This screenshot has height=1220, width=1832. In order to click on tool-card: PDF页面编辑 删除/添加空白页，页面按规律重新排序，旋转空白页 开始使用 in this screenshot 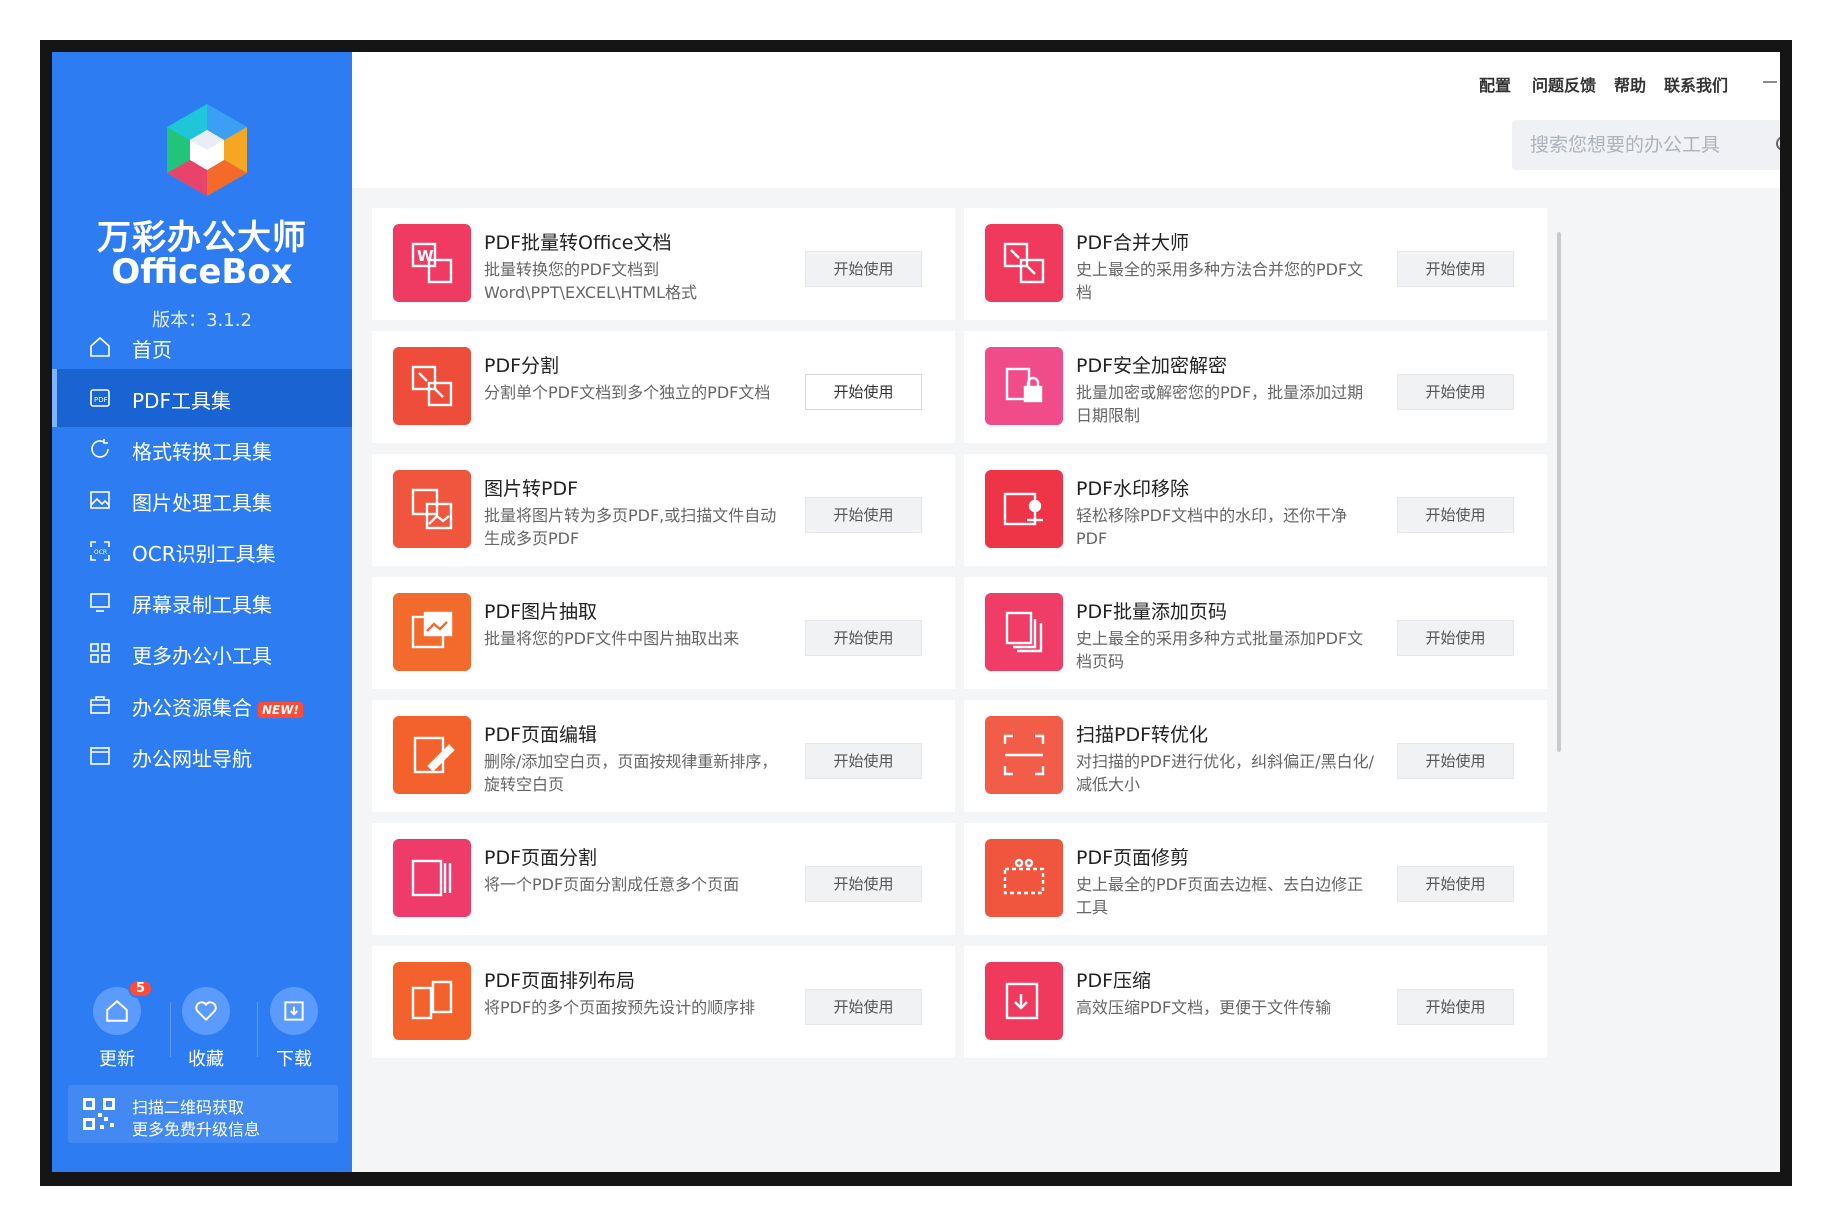, I will do `click(663, 756)`.